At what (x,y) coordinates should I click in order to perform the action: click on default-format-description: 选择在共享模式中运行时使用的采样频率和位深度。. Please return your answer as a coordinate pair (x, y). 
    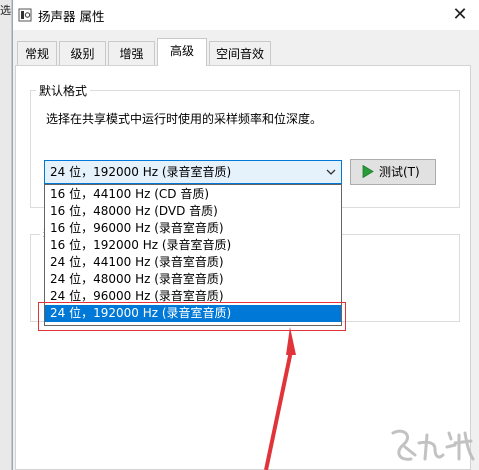
    Looking at the image, I should click on (184, 119).